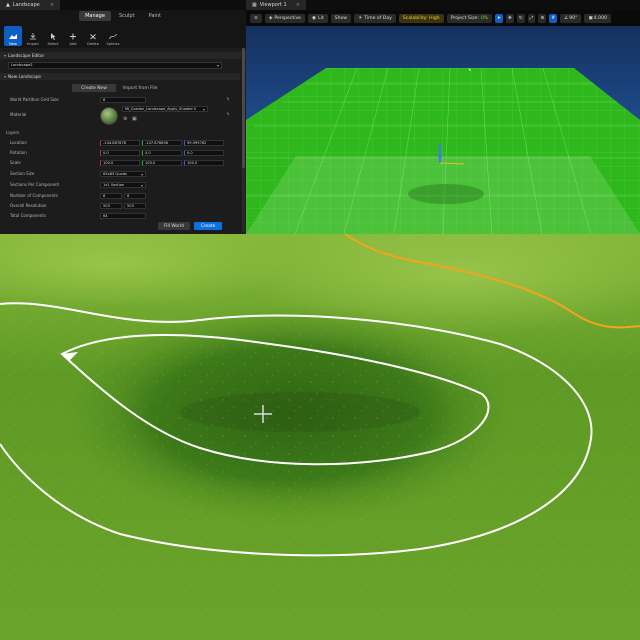 The image size is (640, 640). Describe the element at coordinates (573, 18) in the screenshot. I see `fov-value: 90°` at that location.